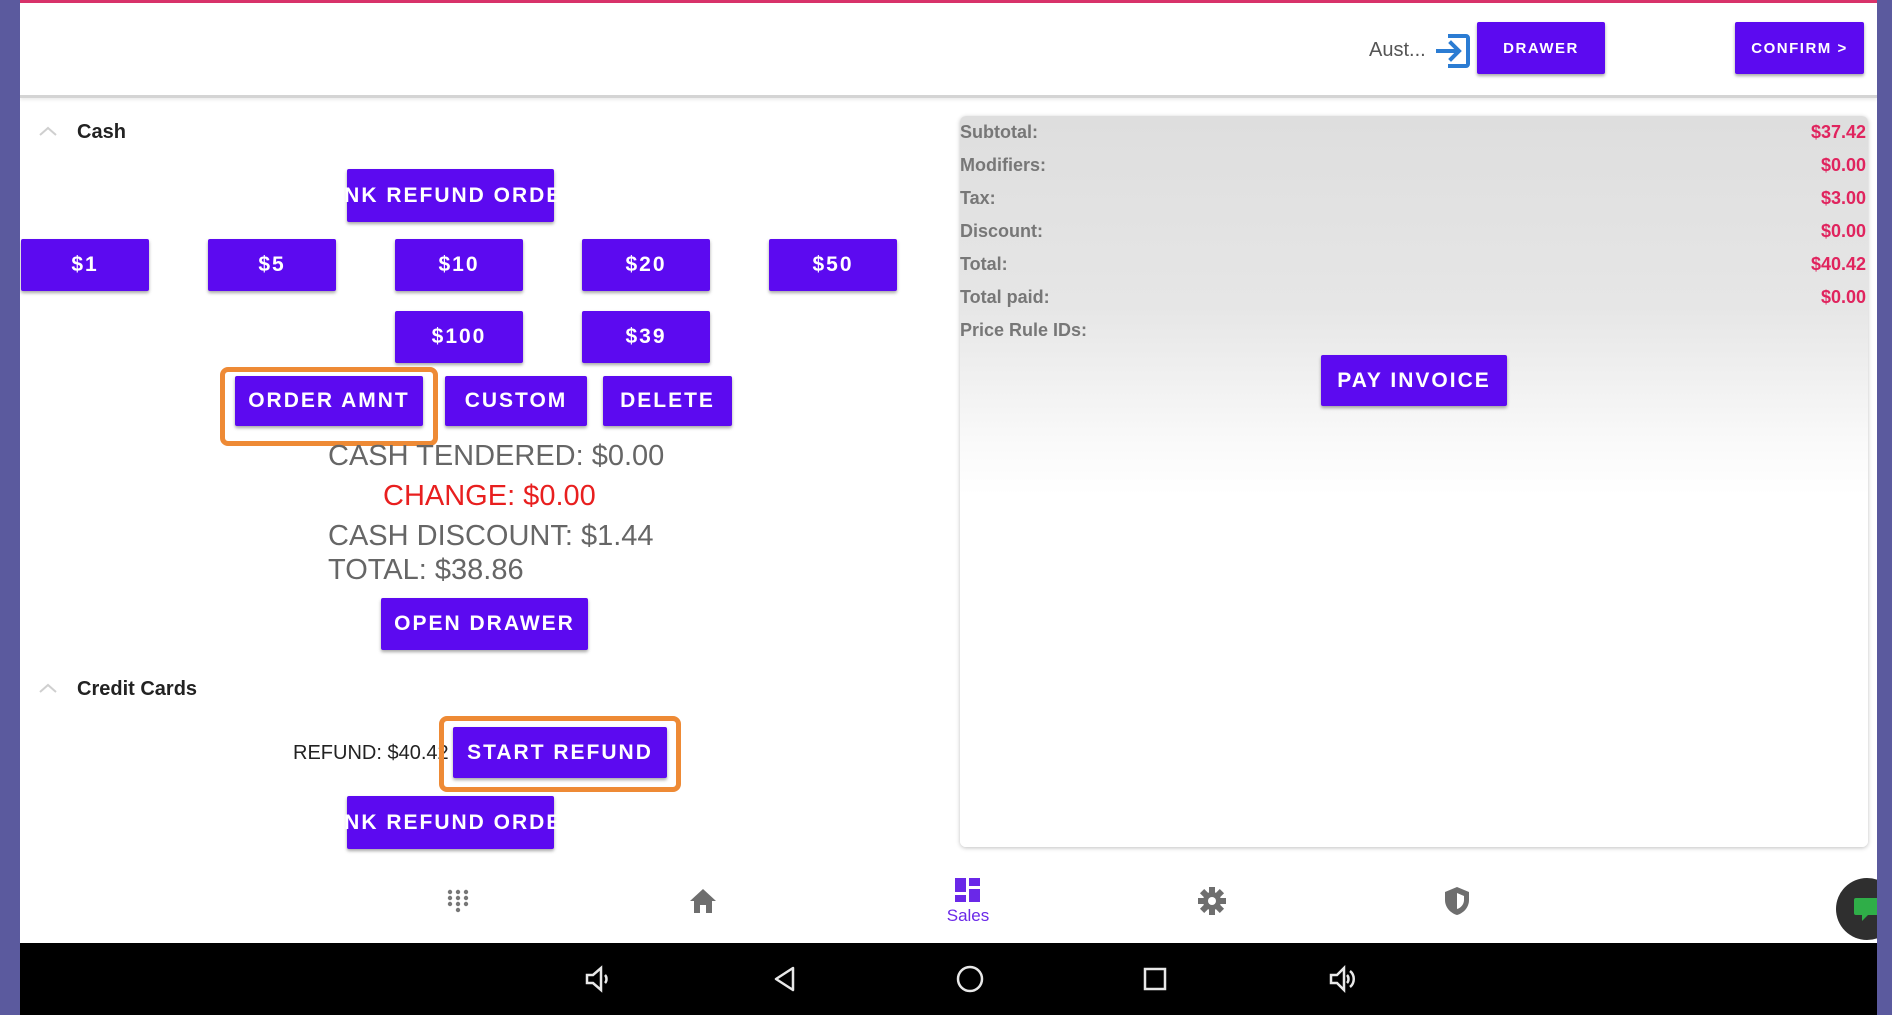 This screenshot has width=1892, height=1015. I want to click on bottom-navigation: Sales, so click(948, 900).